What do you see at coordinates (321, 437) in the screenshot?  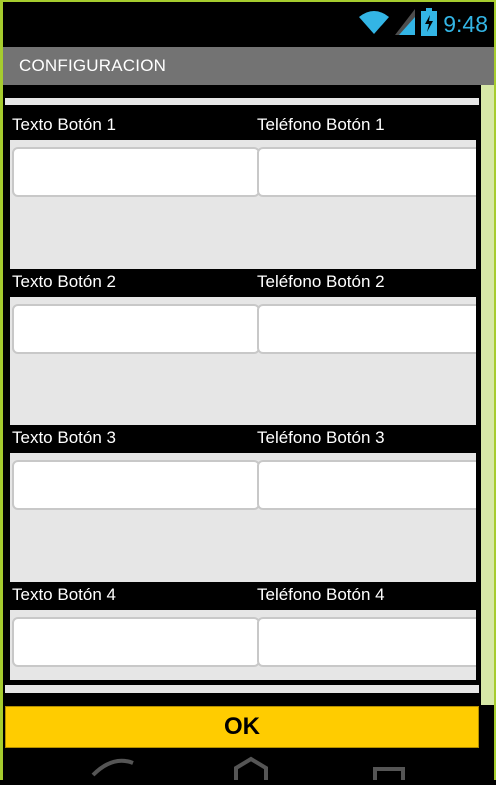 I see `phone-label-3: Teléfono Botón 3` at bounding box center [321, 437].